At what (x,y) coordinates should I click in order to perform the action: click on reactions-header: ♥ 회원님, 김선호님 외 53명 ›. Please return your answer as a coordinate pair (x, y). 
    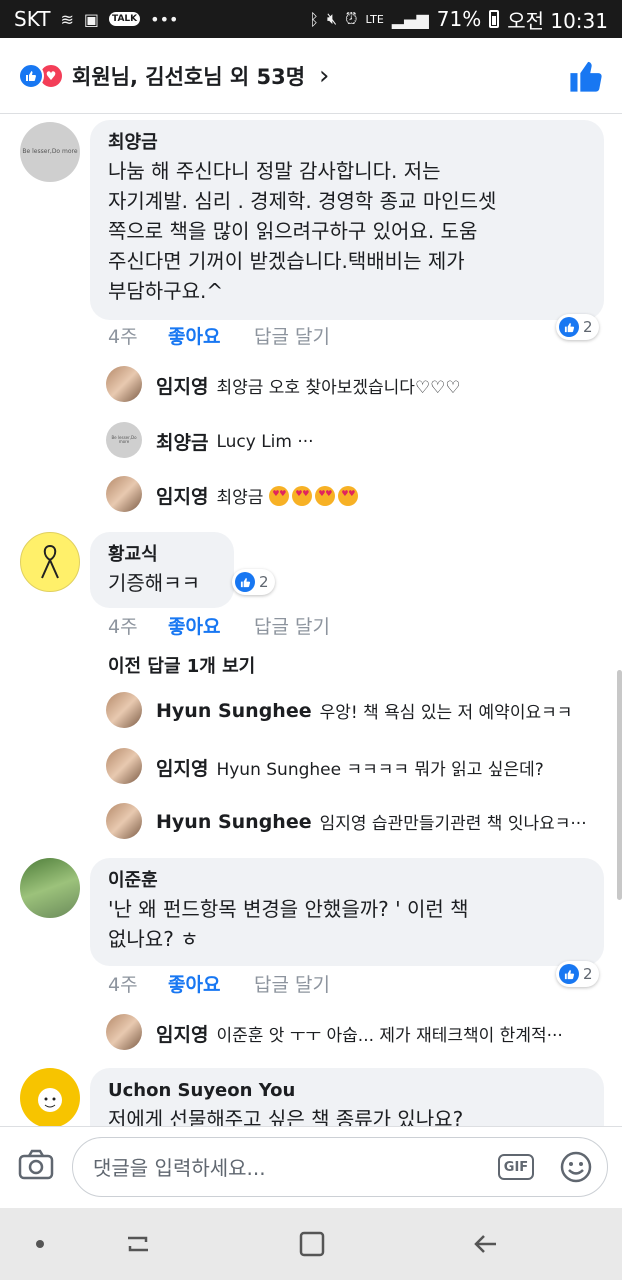
    Looking at the image, I should click on (311, 76).